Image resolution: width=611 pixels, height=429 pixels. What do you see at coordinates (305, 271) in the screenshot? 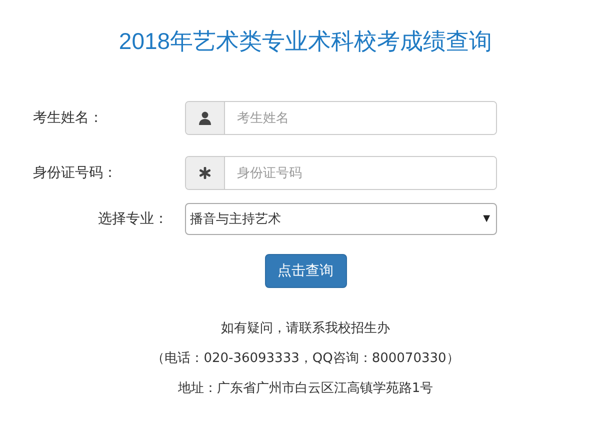
I see `query-button: 点击查询` at bounding box center [305, 271].